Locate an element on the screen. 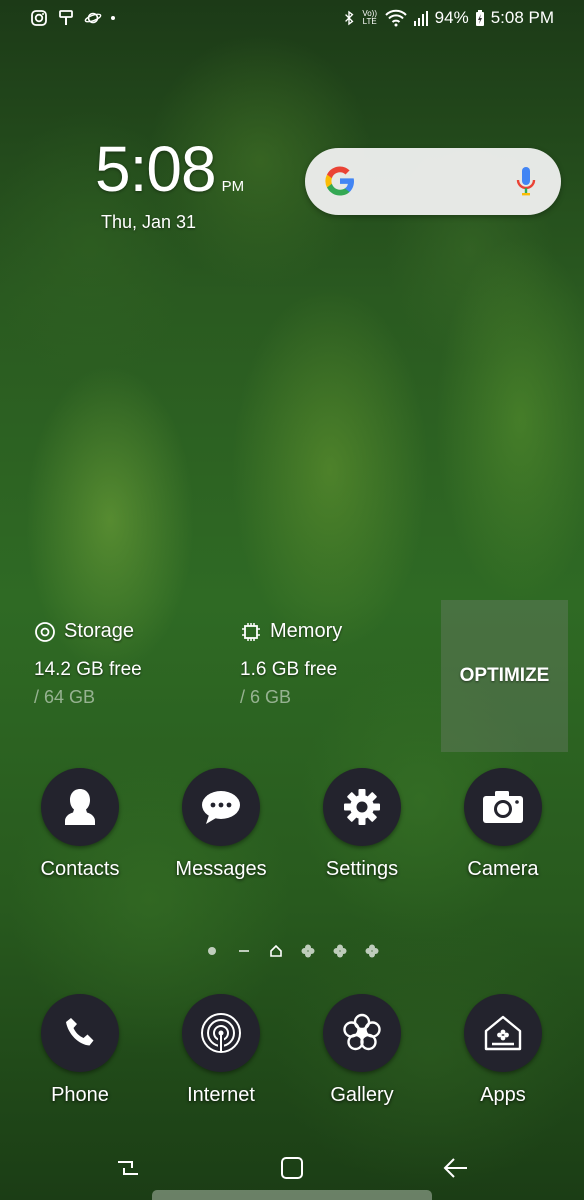  hammer-icon is located at coordinates (66, 17).